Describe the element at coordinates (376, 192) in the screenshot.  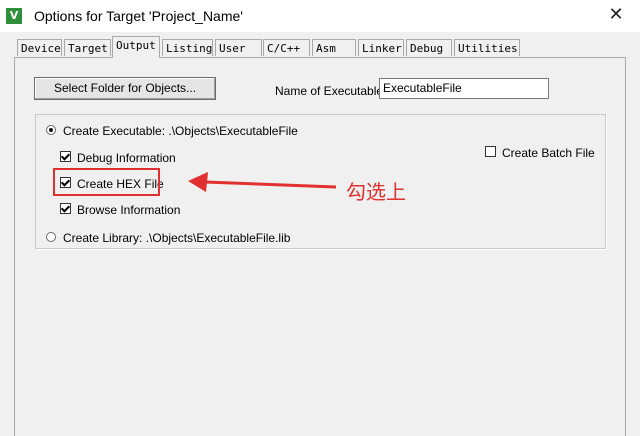
I see `annotation-text: 勾选上` at that location.